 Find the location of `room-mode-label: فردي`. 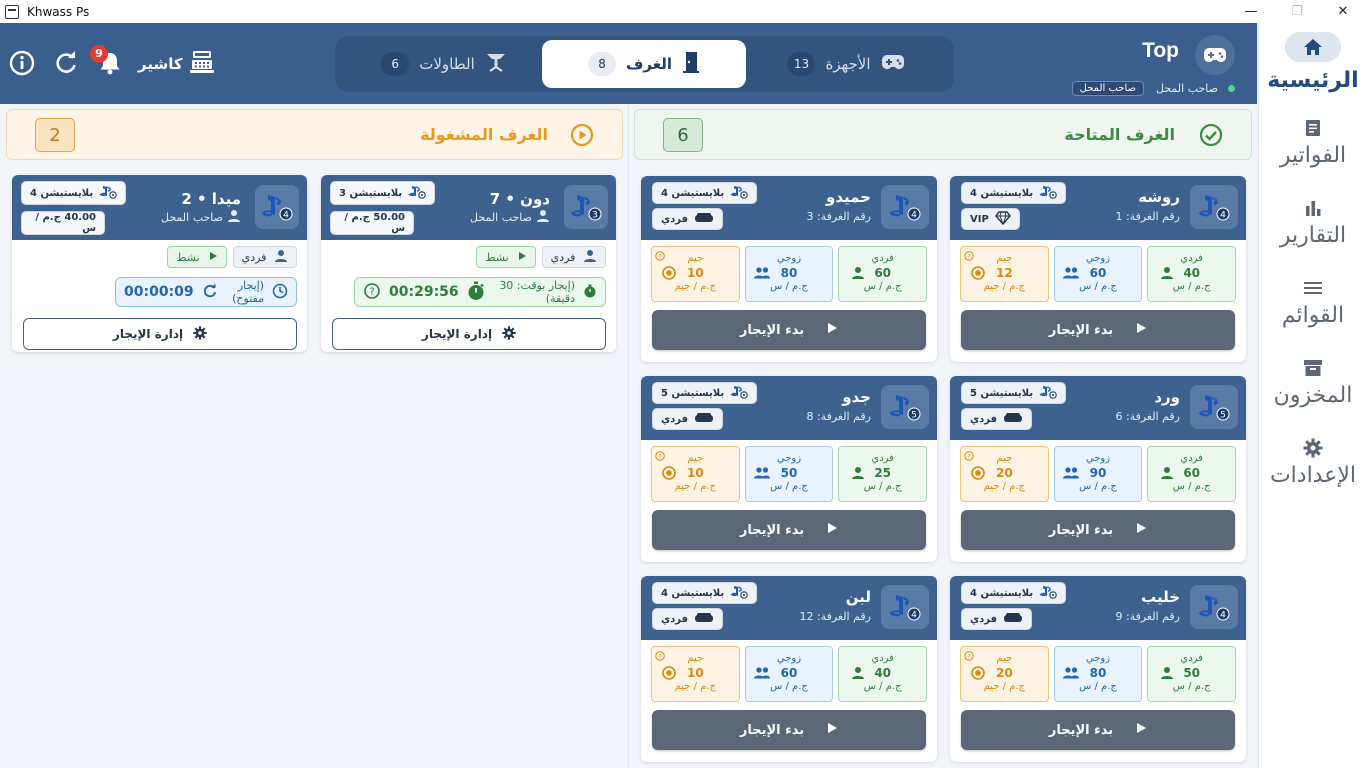

room-mode-label: فردي is located at coordinates (984, 419).